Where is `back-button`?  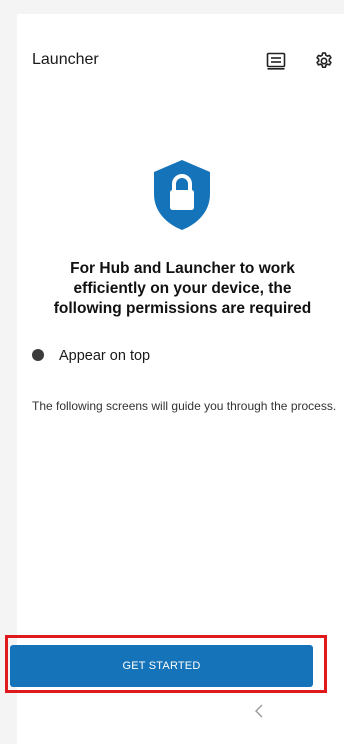
back-button is located at coordinates (259, 711).